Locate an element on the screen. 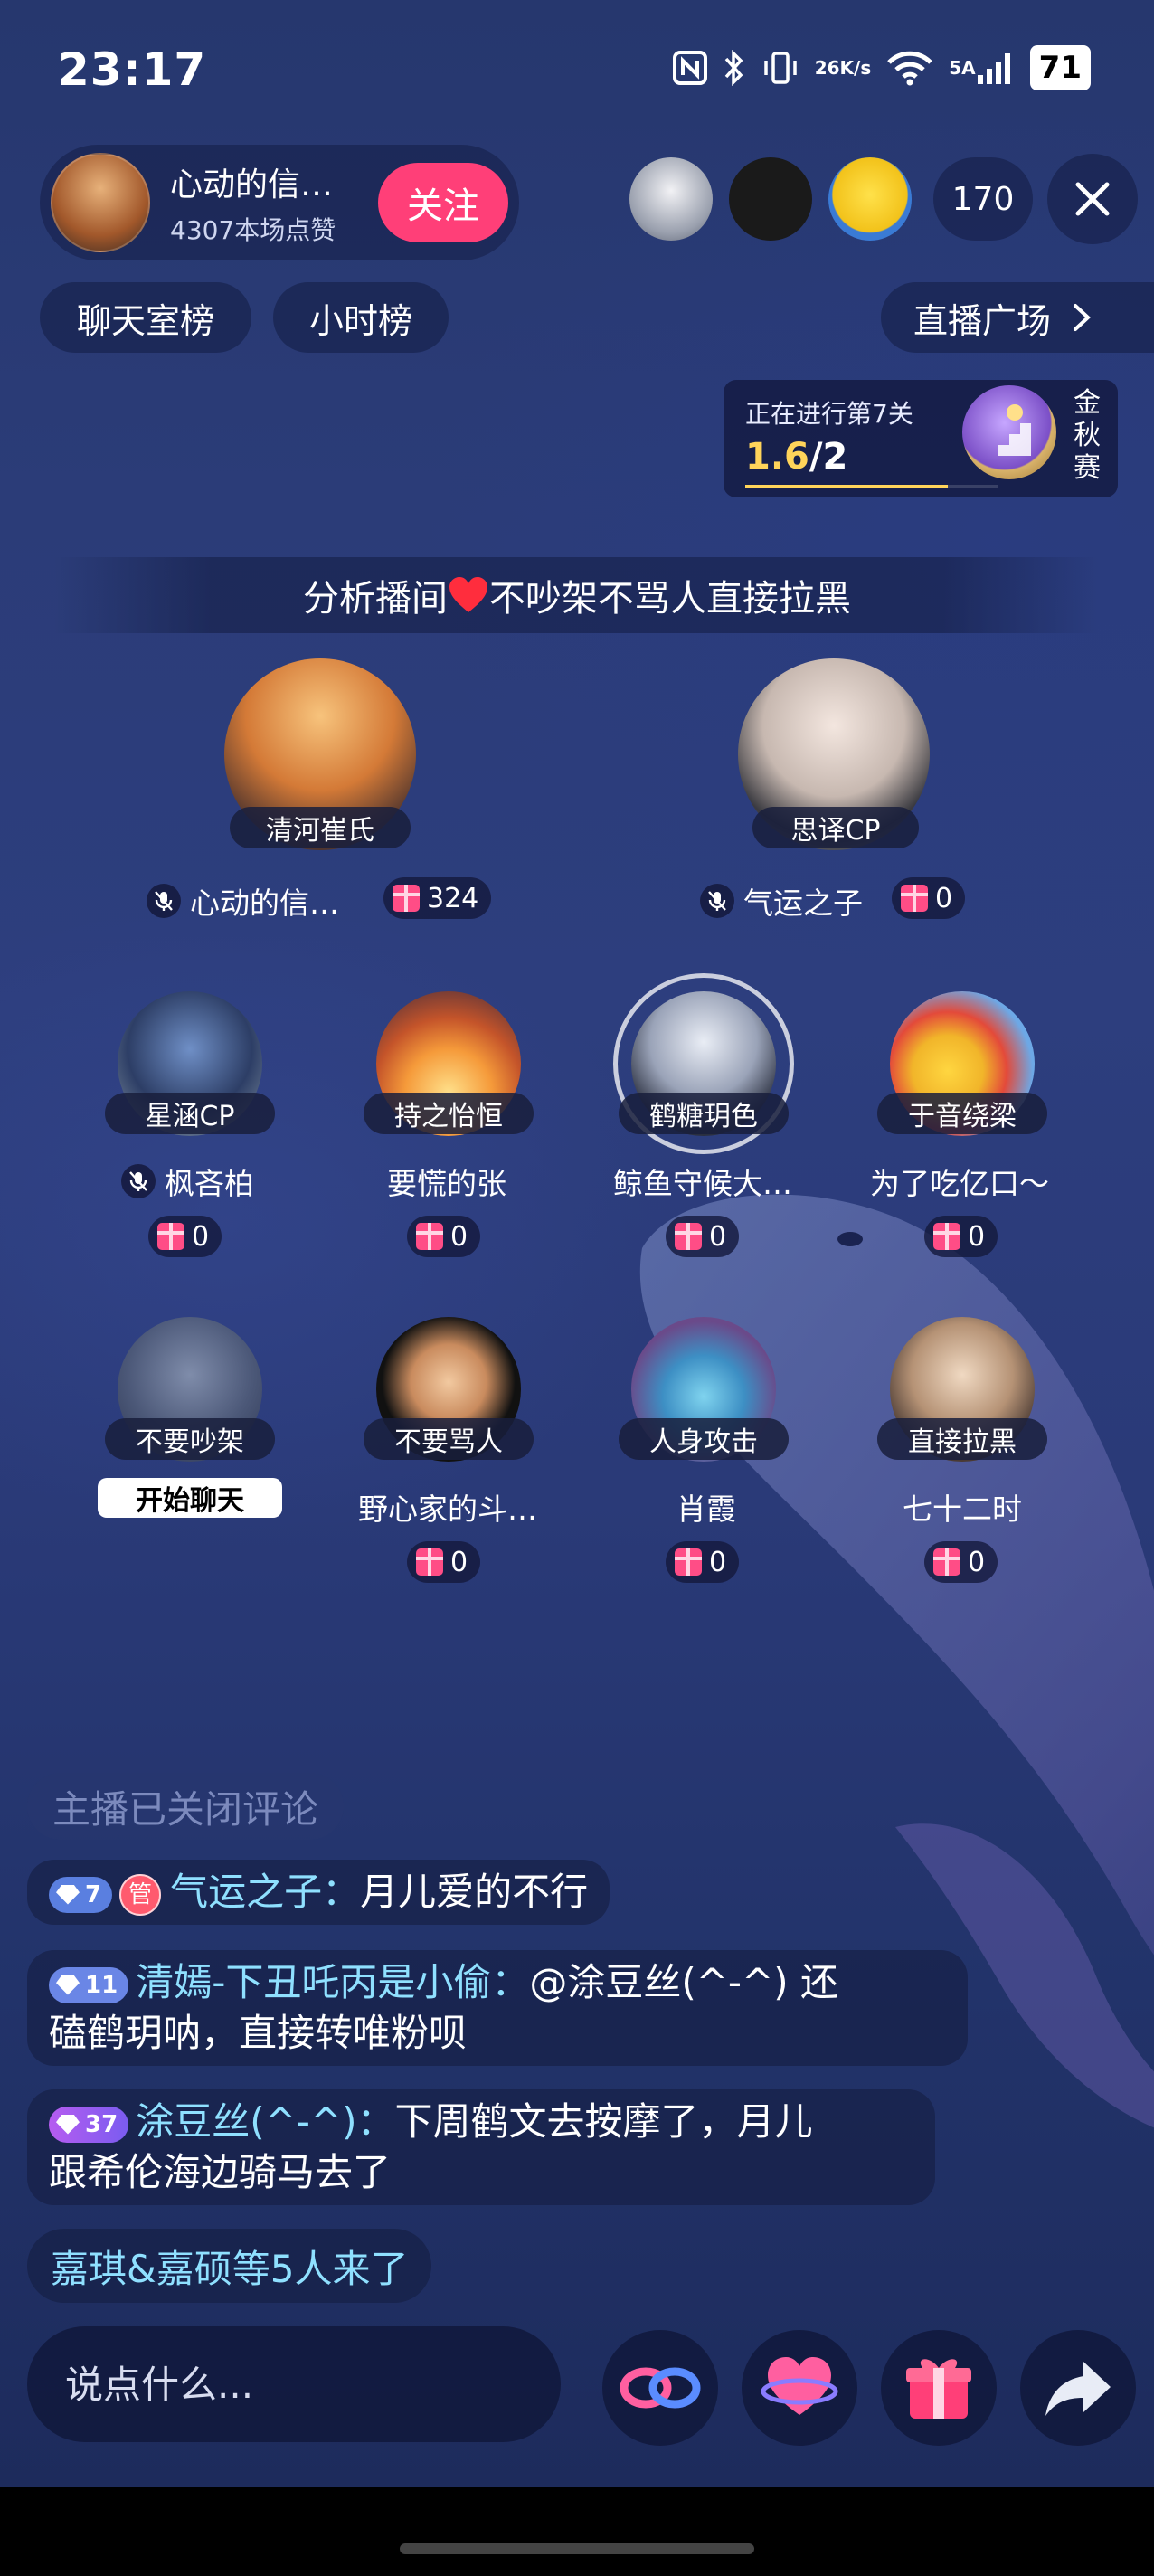 The height and width of the screenshot is (2576, 1154). chat-line: 37 涂豆丝(^-^)：下周鹤文去按摩了，月儿 is located at coordinates (481, 2122).